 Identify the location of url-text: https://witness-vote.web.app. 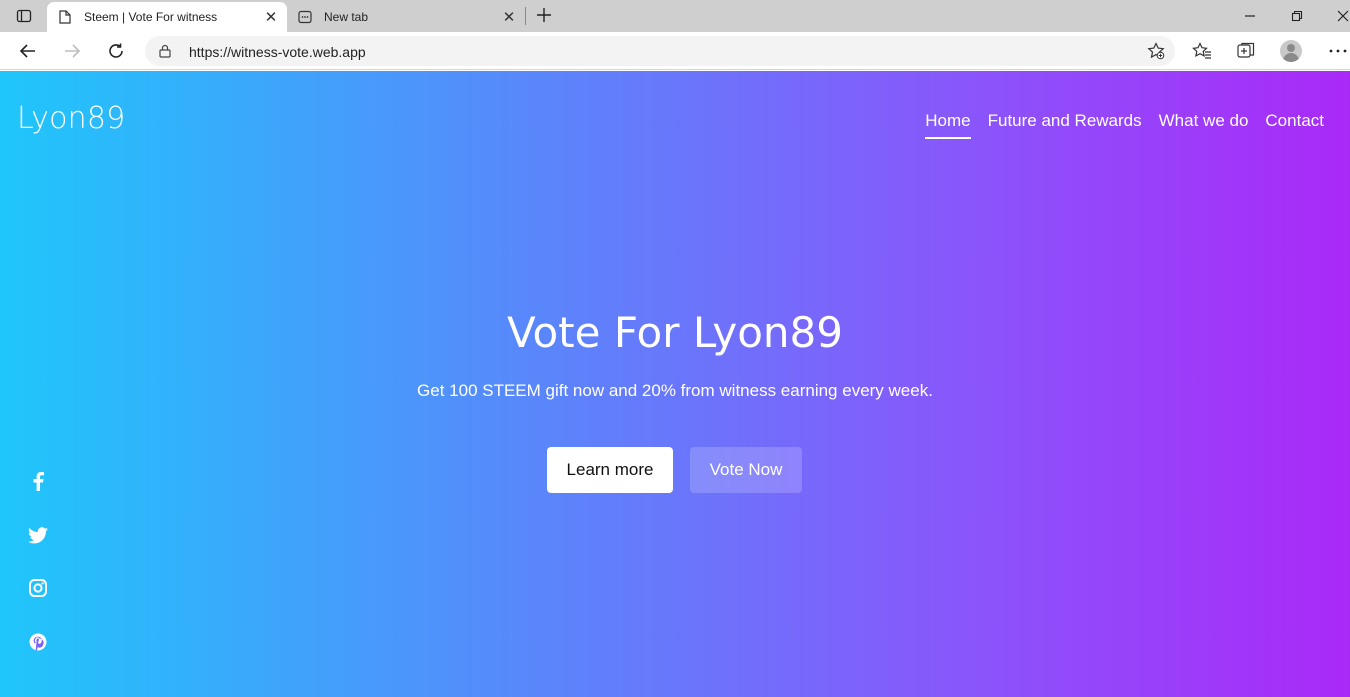
(277, 52).